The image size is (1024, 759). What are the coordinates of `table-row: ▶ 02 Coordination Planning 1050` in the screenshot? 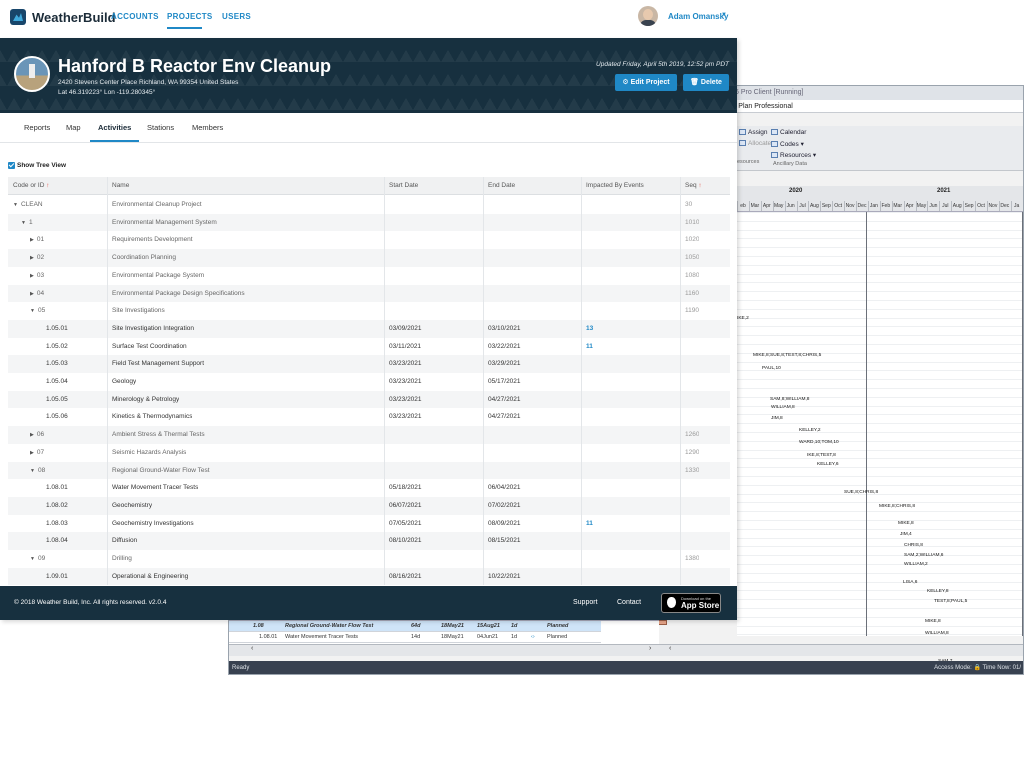 It's located at (369, 258).